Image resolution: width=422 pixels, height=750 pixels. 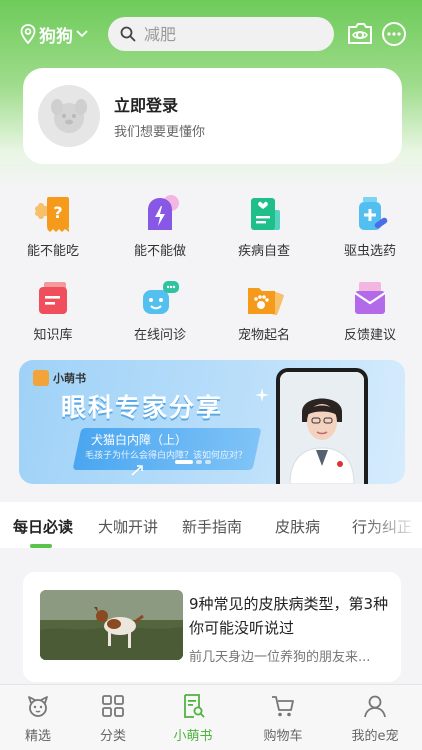 What do you see at coordinates (159, 335) in the screenshot?
I see `grid-label: 在线问诊` at bounding box center [159, 335].